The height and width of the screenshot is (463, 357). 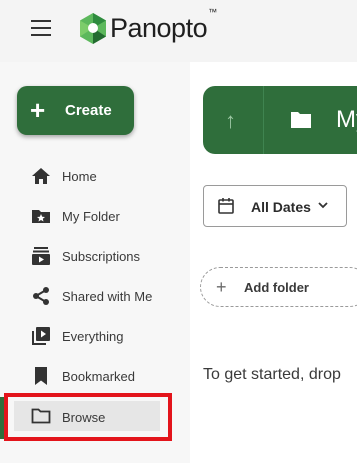 I want to click on brand-name: Panopto™, so click(x=163, y=25).